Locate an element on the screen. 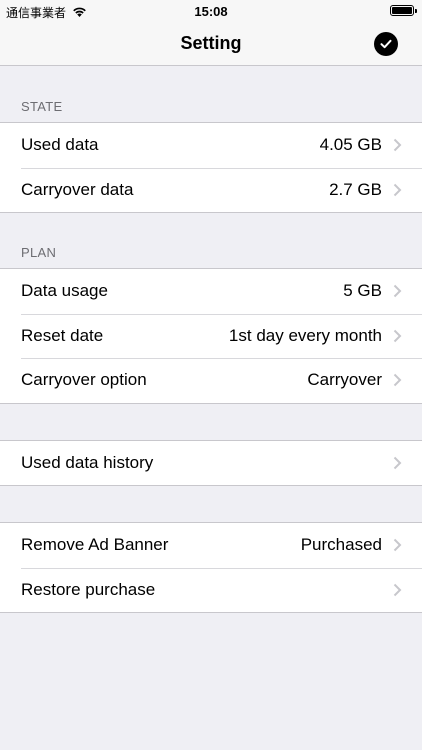 This screenshot has height=750, width=422. row-used-data-history: Used data history is located at coordinates (211, 463).